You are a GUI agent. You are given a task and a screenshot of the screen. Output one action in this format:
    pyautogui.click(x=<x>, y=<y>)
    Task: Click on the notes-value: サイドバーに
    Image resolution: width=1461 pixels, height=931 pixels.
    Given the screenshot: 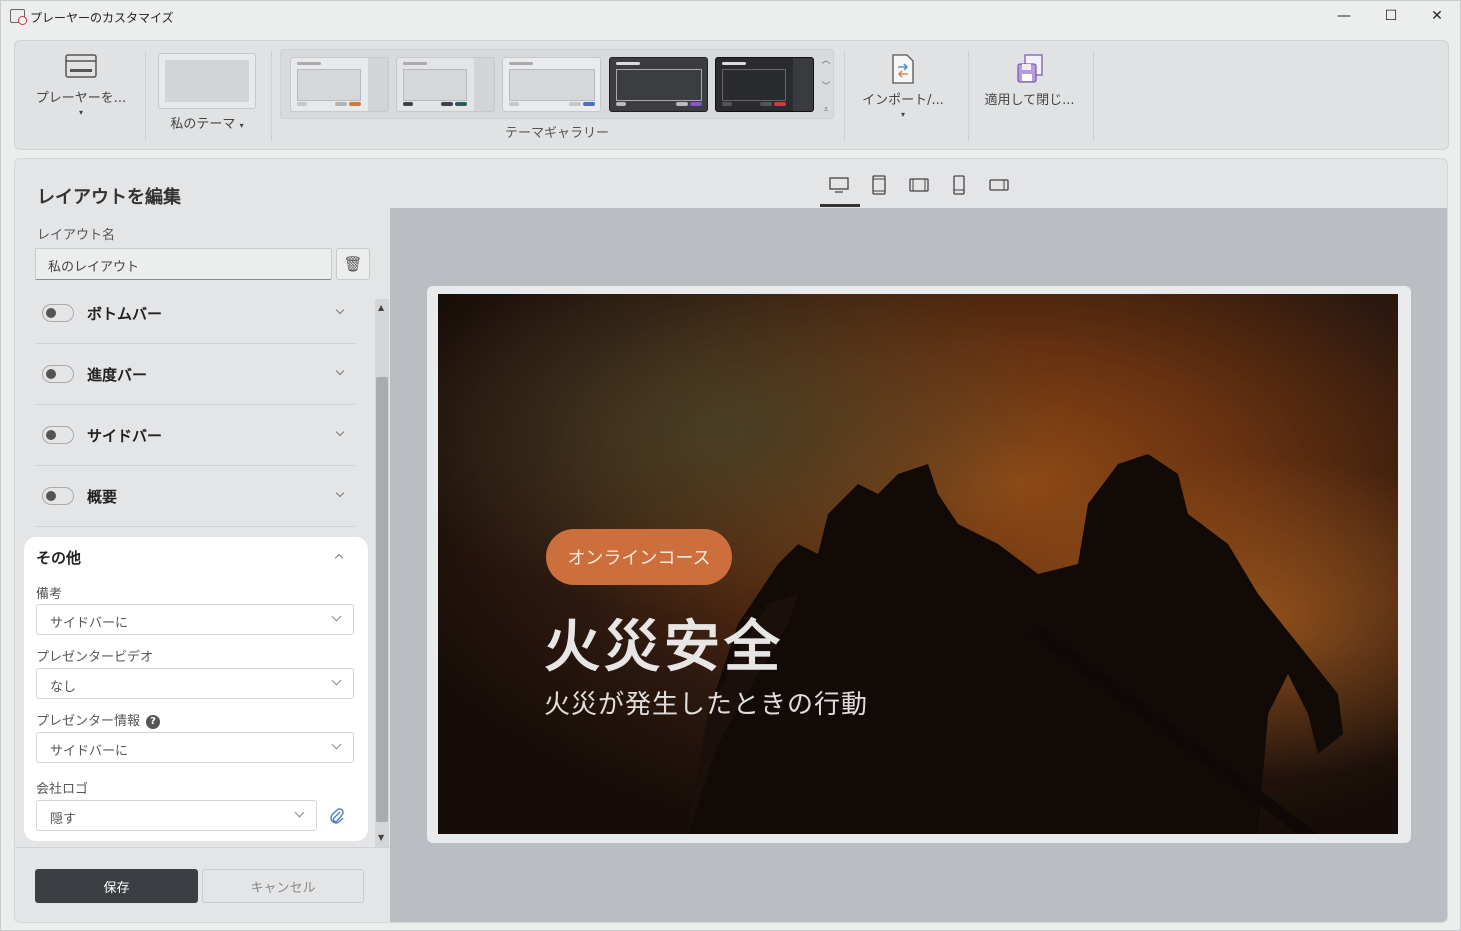 What is the action you would take?
    pyautogui.click(x=89, y=623)
    